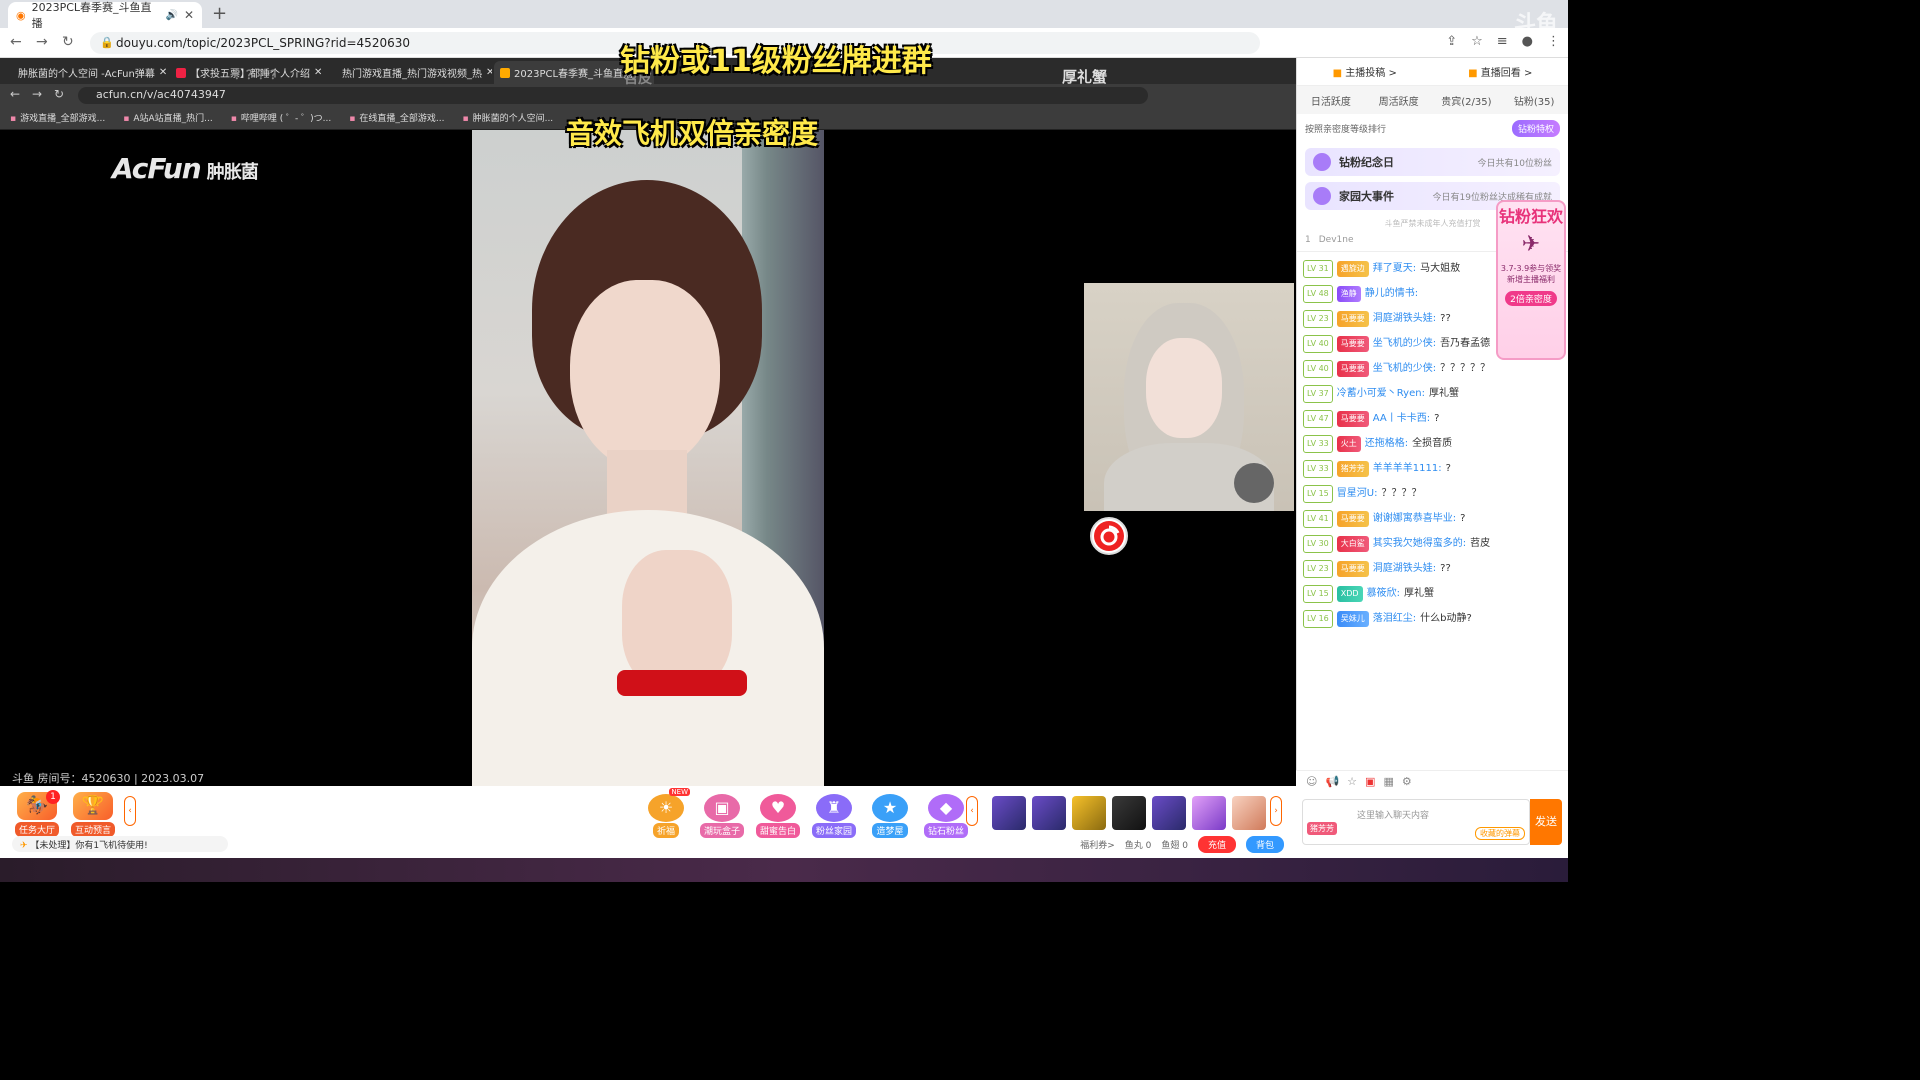  What do you see at coordinates (613, 95) in the screenshot?
I see `inner-url-field: acfun.cn/v/ac40743947` at bounding box center [613, 95].